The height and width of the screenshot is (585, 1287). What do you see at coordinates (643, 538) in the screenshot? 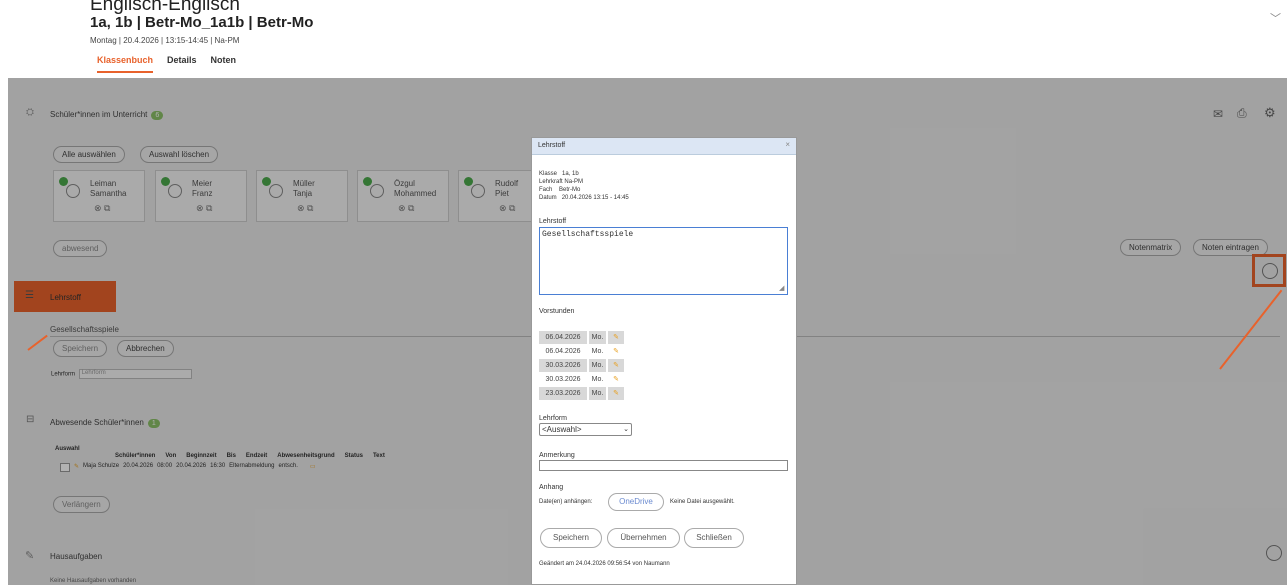
I see `apply-button: Übernehmen` at bounding box center [643, 538].